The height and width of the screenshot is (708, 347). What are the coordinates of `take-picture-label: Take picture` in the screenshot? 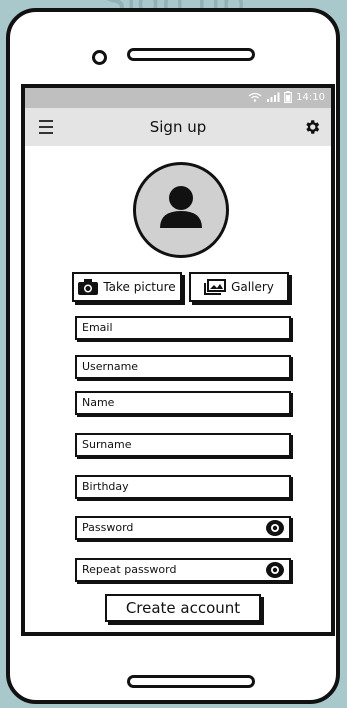 It's located at (139, 287).